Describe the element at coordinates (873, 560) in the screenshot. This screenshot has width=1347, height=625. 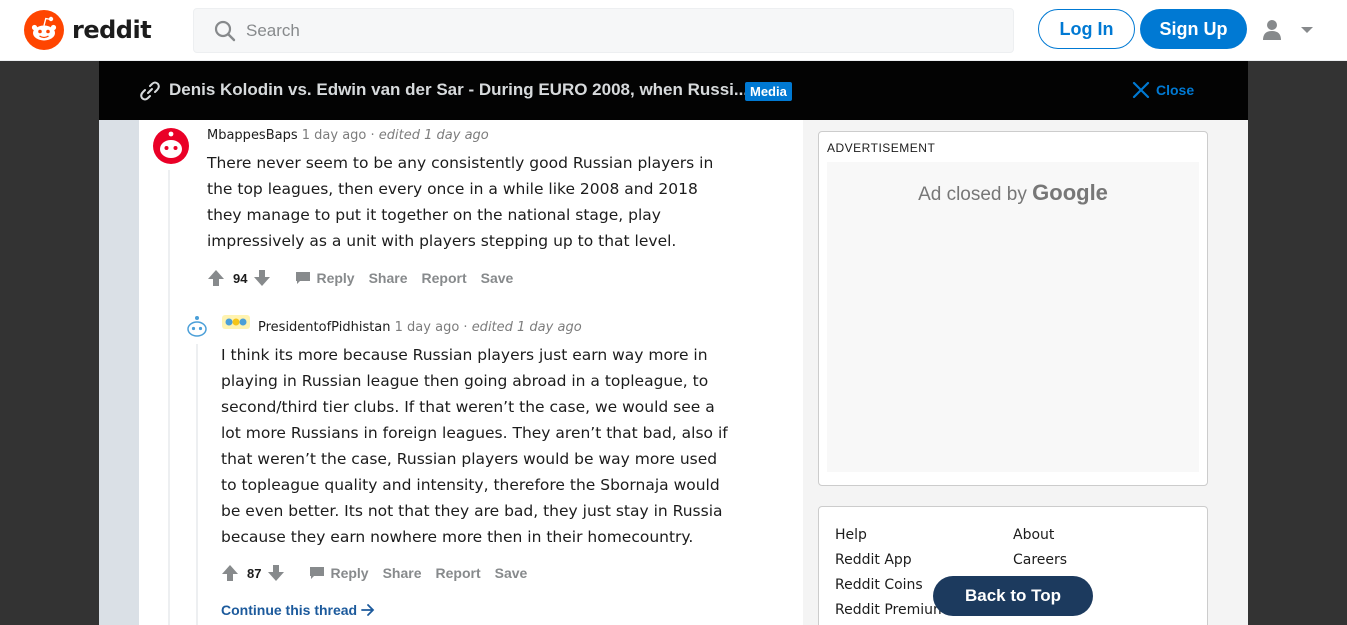
I see `footer-link-app: Reddit App` at that location.